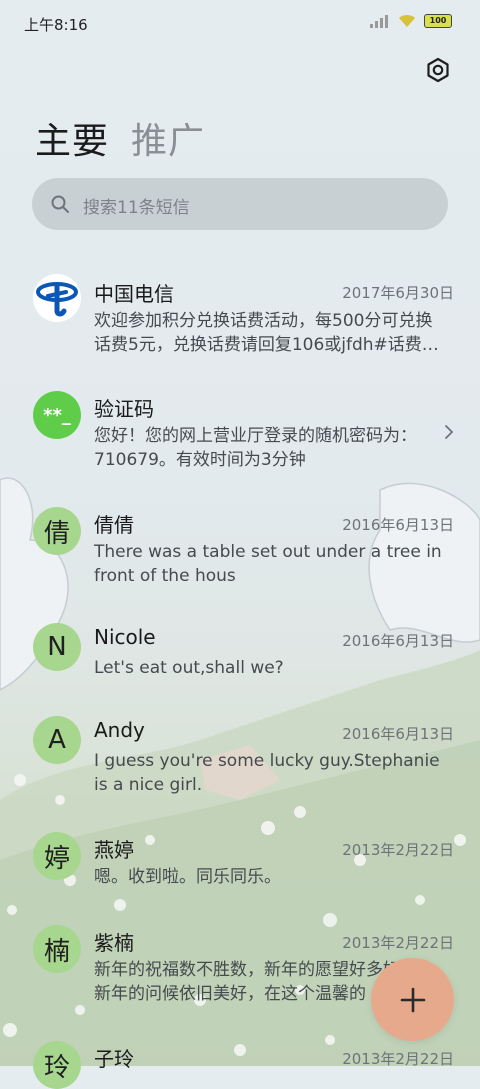  Describe the element at coordinates (379, 21) in the screenshot. I see `signal-icon` at that location.